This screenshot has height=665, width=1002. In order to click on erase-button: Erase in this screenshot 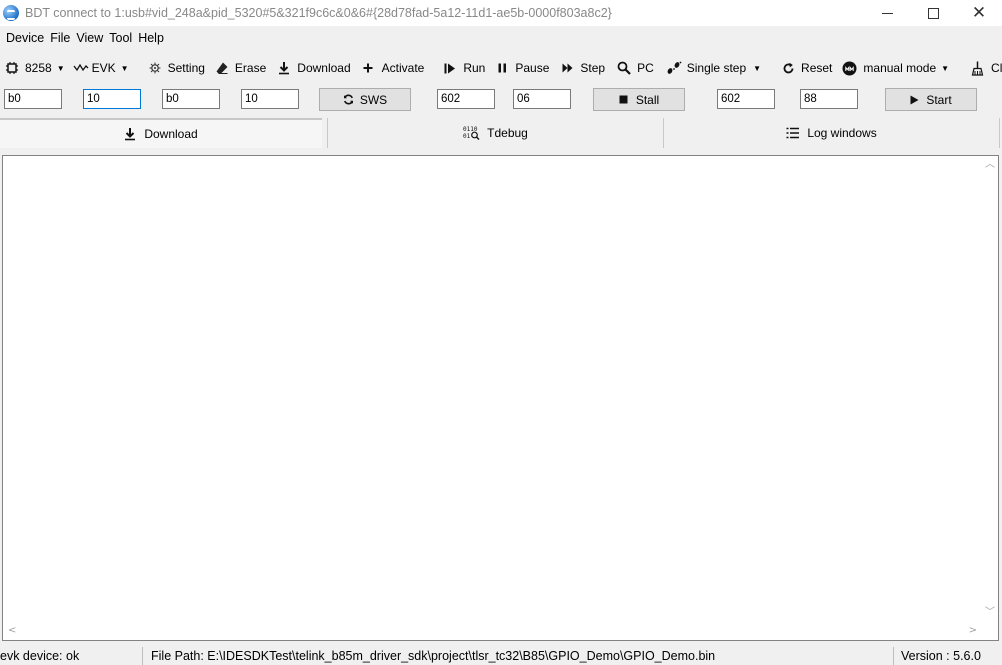, I will do `click(240, 68)`.